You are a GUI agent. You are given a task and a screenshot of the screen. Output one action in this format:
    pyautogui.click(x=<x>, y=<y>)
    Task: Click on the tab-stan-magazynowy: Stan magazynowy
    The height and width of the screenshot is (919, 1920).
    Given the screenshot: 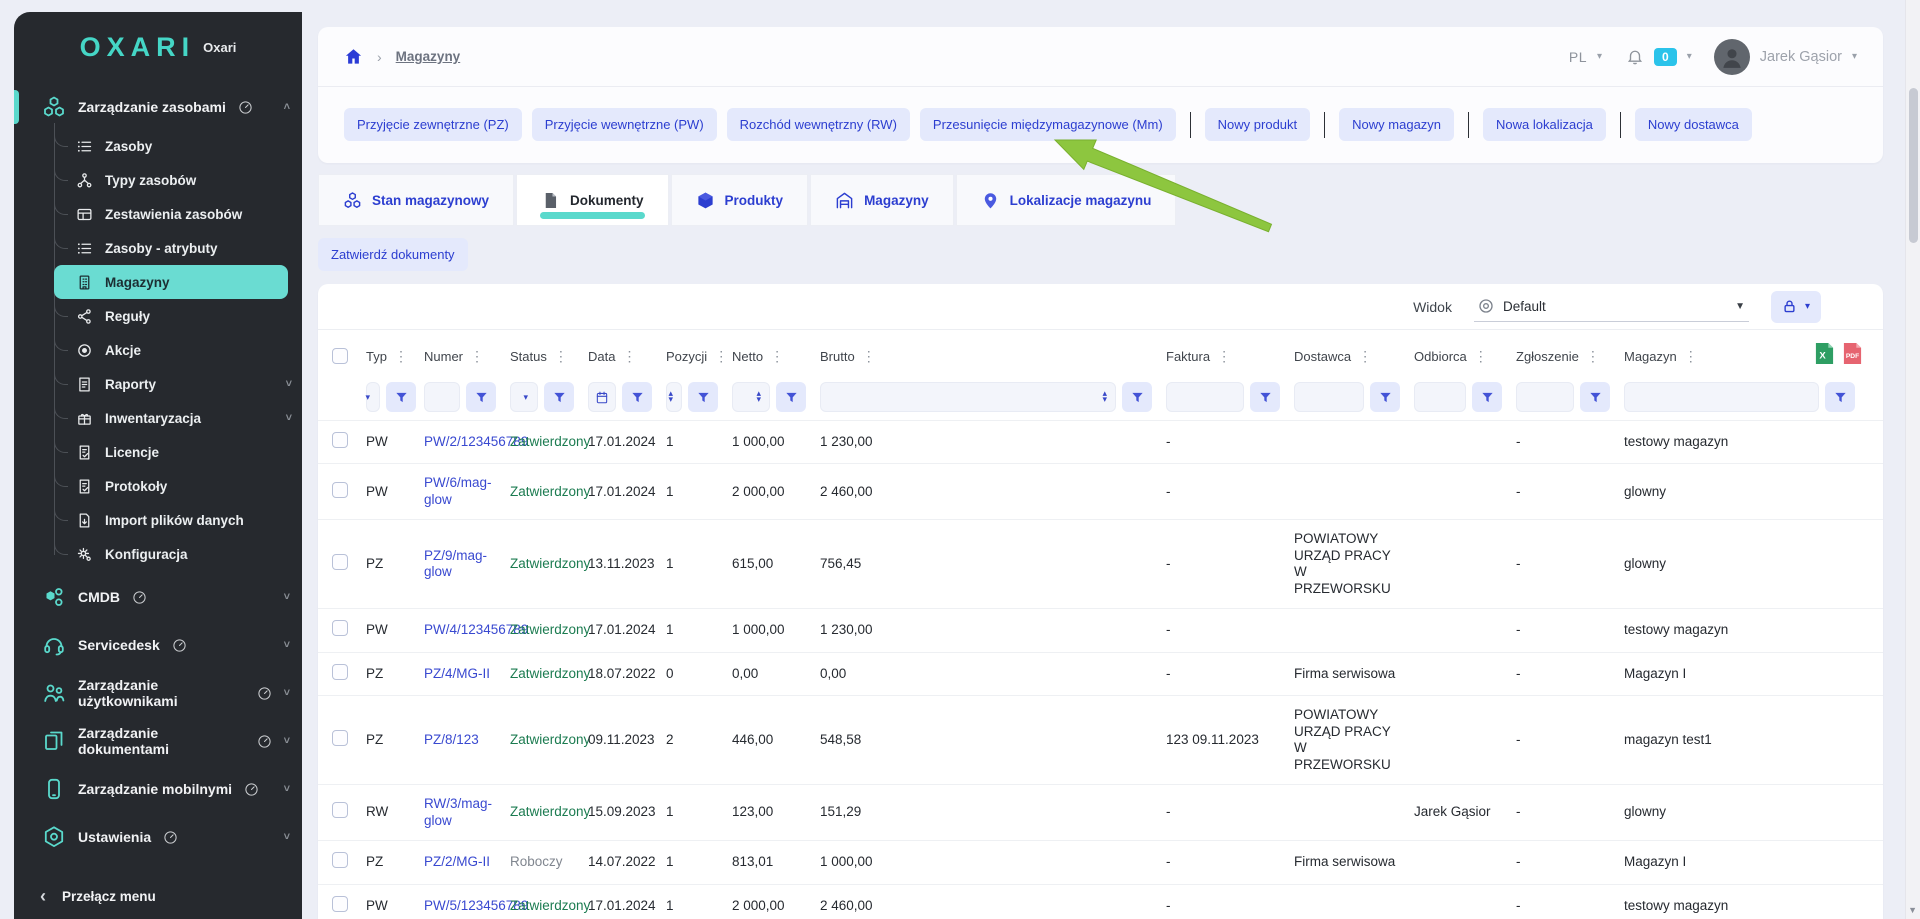 What is the action you would take?
    pyautogui.click(x=416, y=200)
    